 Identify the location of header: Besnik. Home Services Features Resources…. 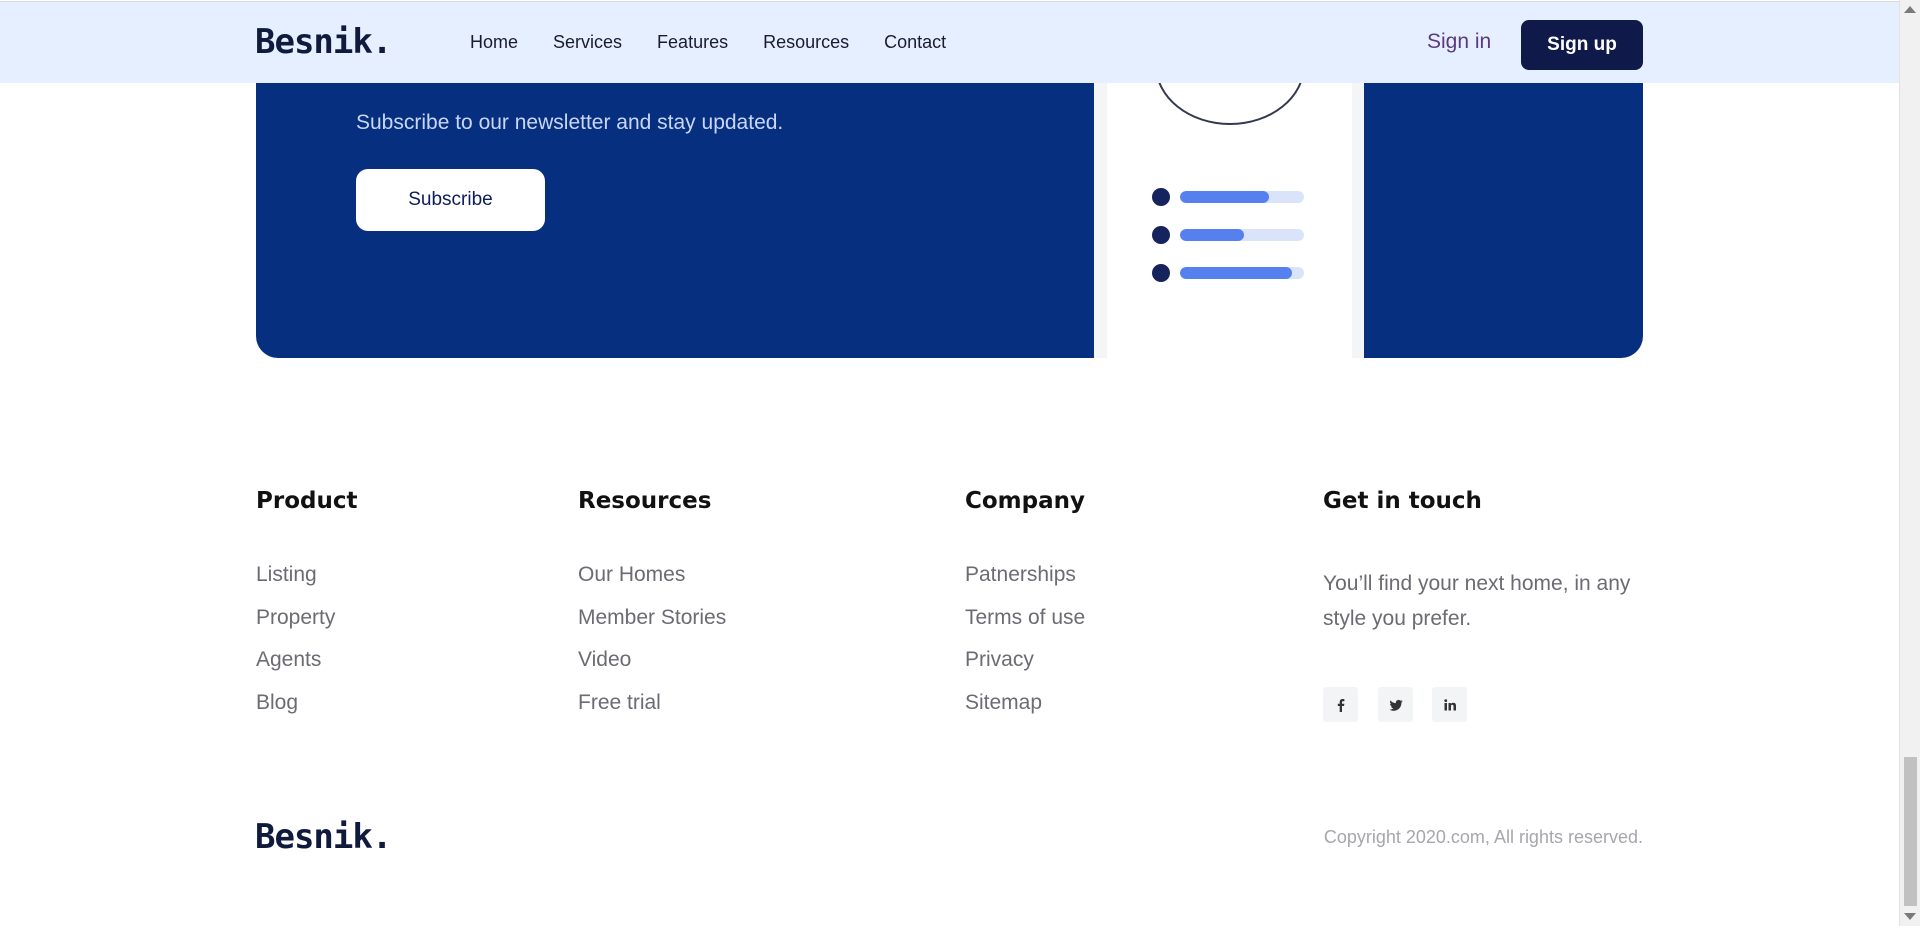
(949, 42).